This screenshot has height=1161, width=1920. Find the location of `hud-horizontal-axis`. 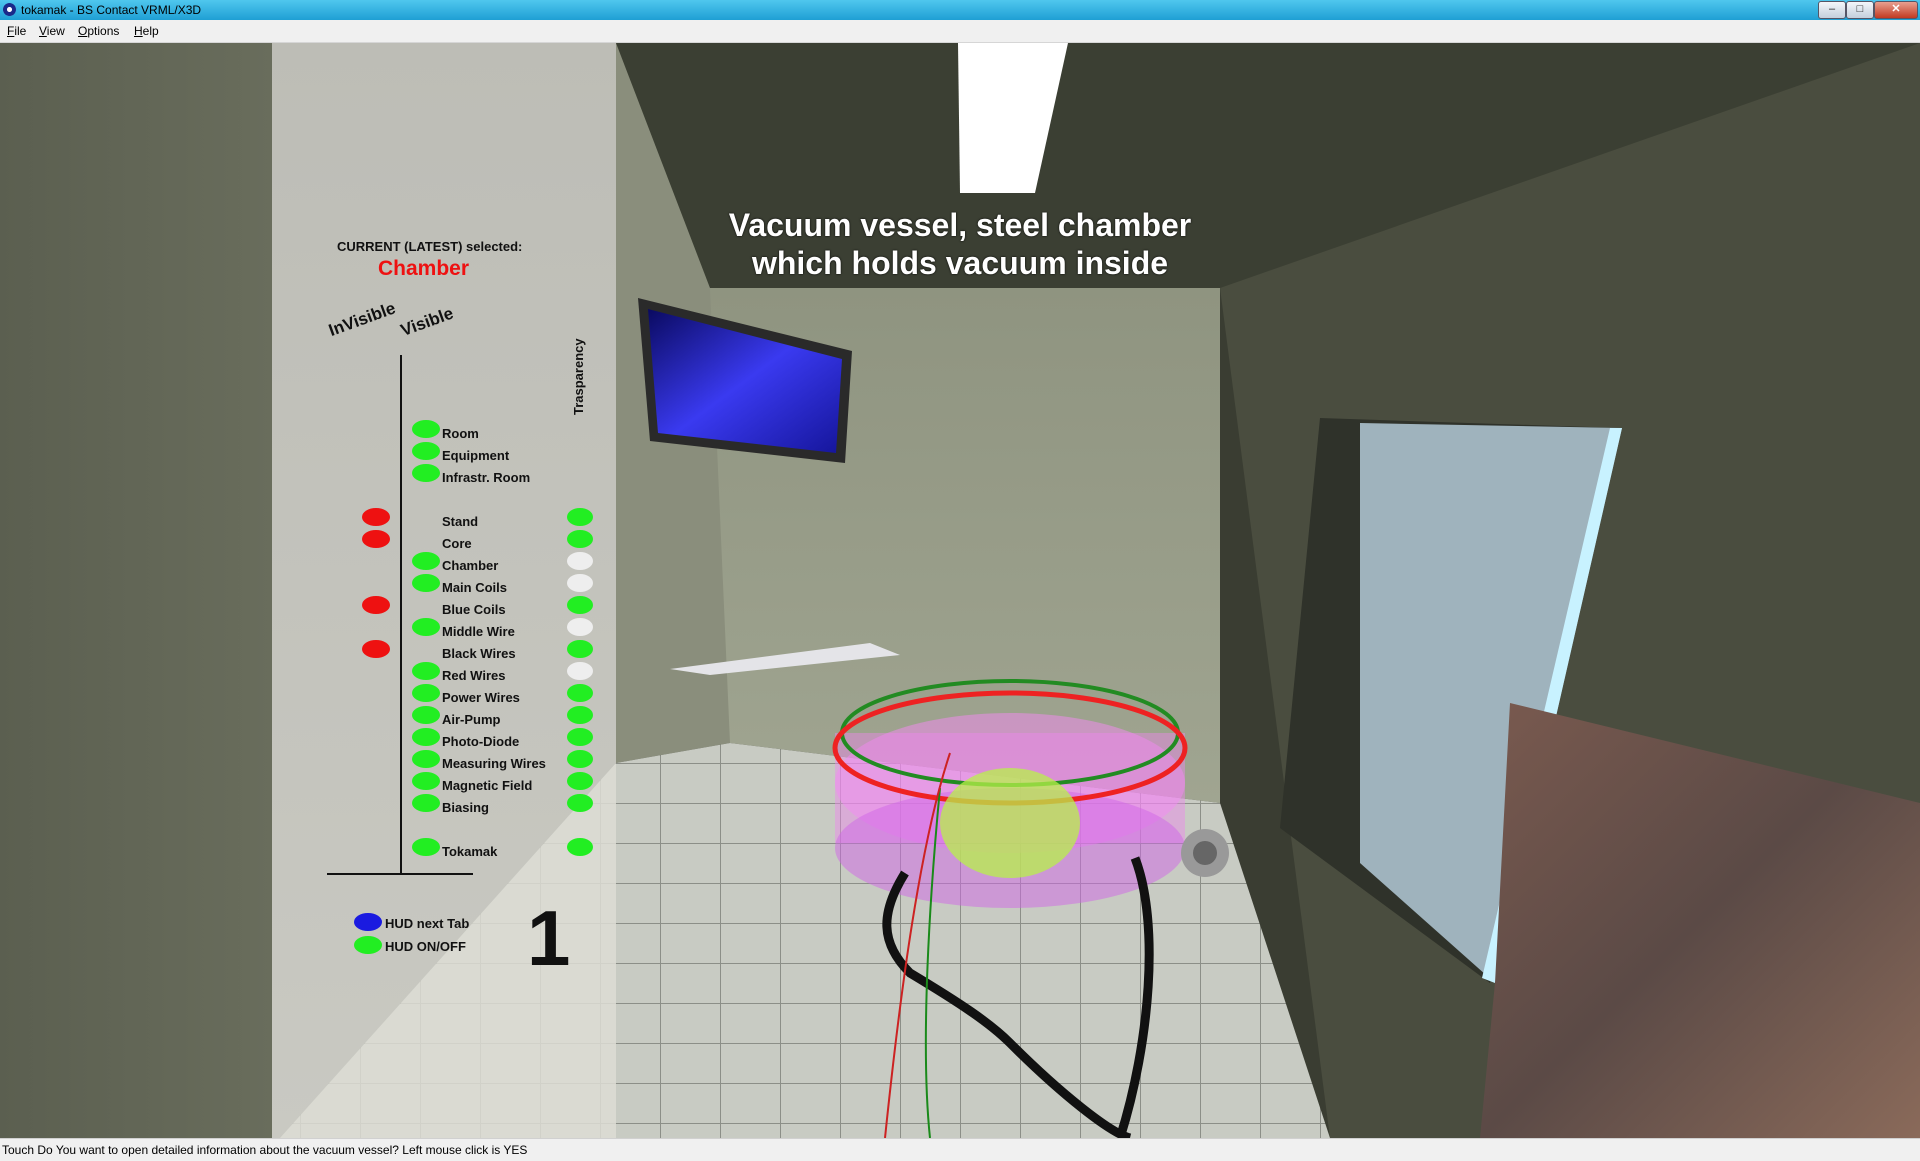

hud-horizontal-axis is located at coordinates (400, 874).